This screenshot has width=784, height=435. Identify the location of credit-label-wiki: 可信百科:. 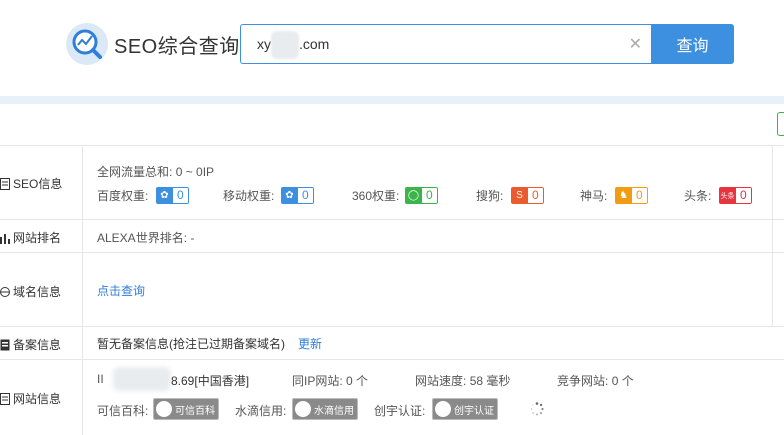
(123, 411).